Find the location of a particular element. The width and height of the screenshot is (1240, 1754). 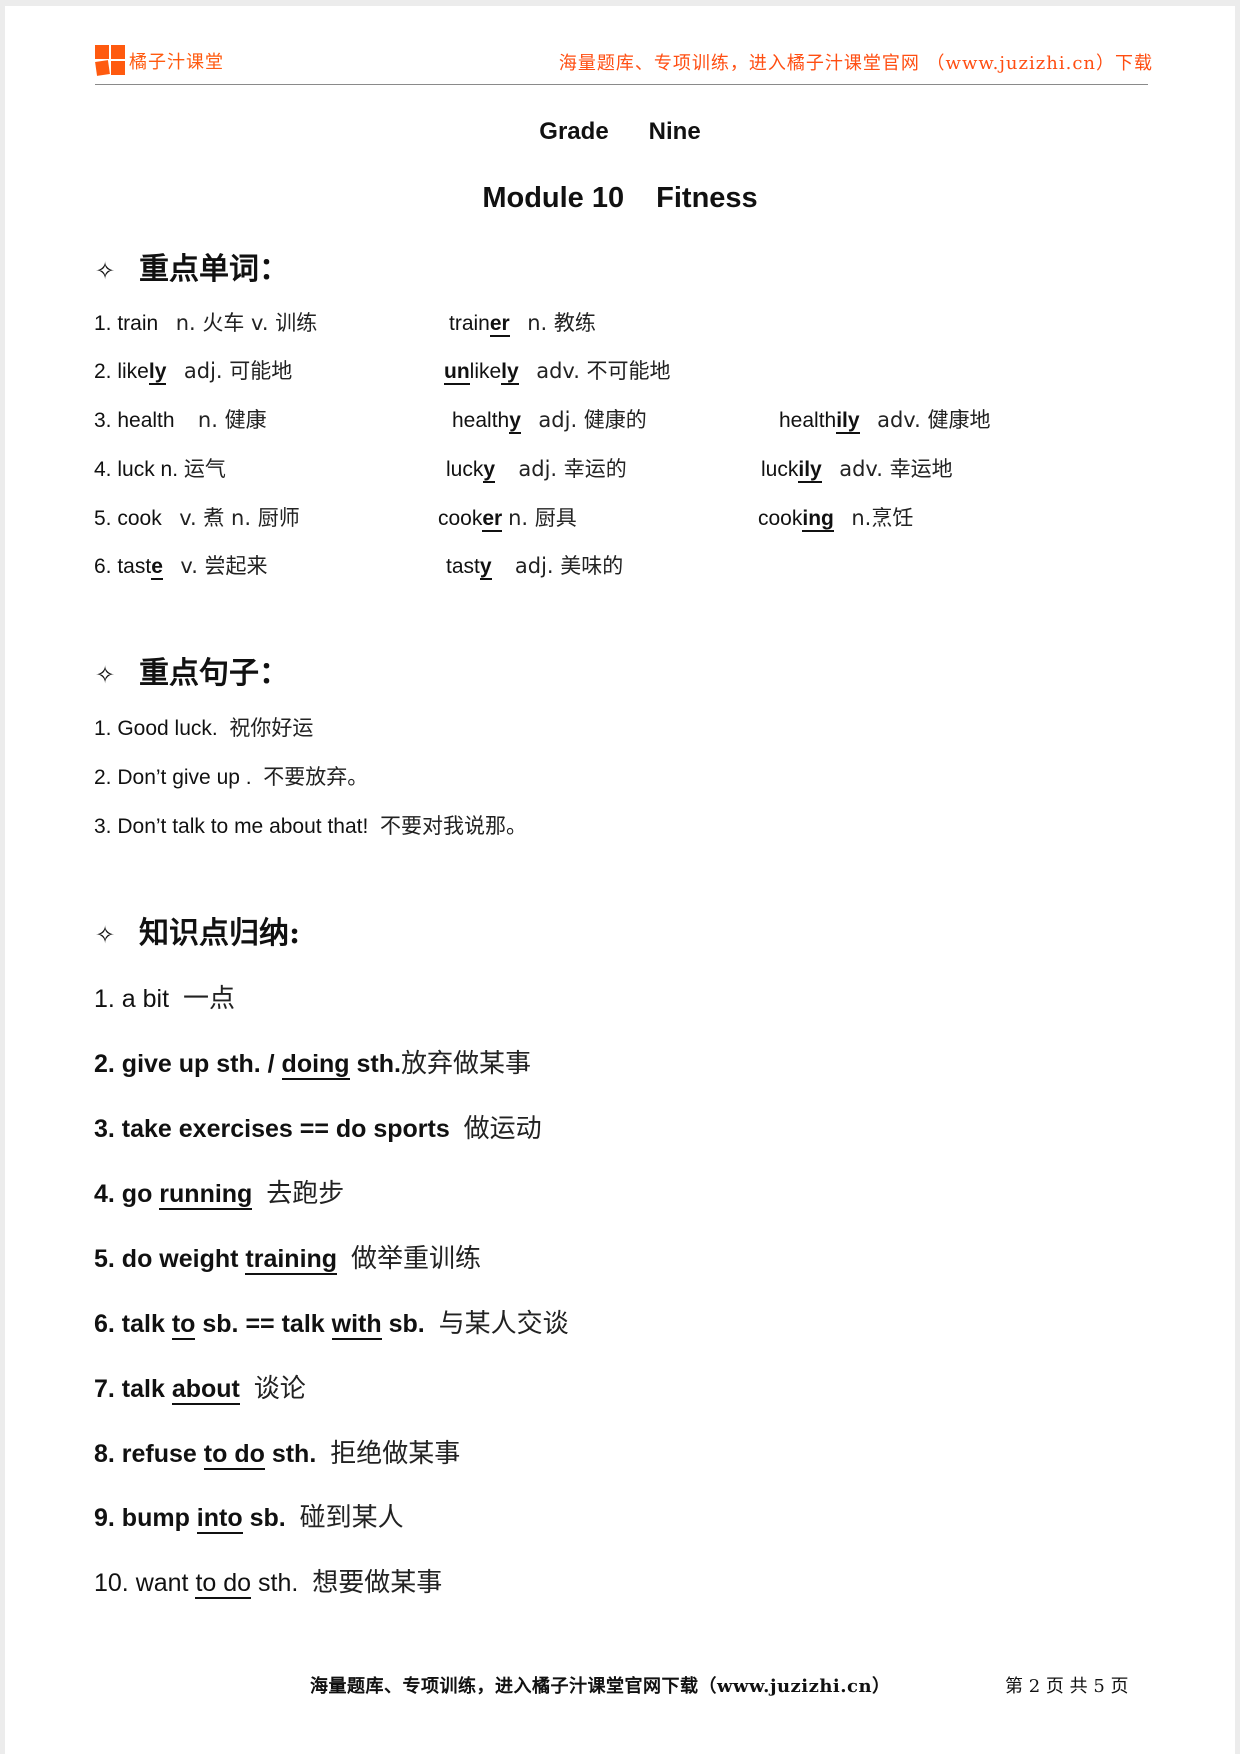

sentence-item: 1. Good luck. 祝你好运 is located at coordinates (204, 728).